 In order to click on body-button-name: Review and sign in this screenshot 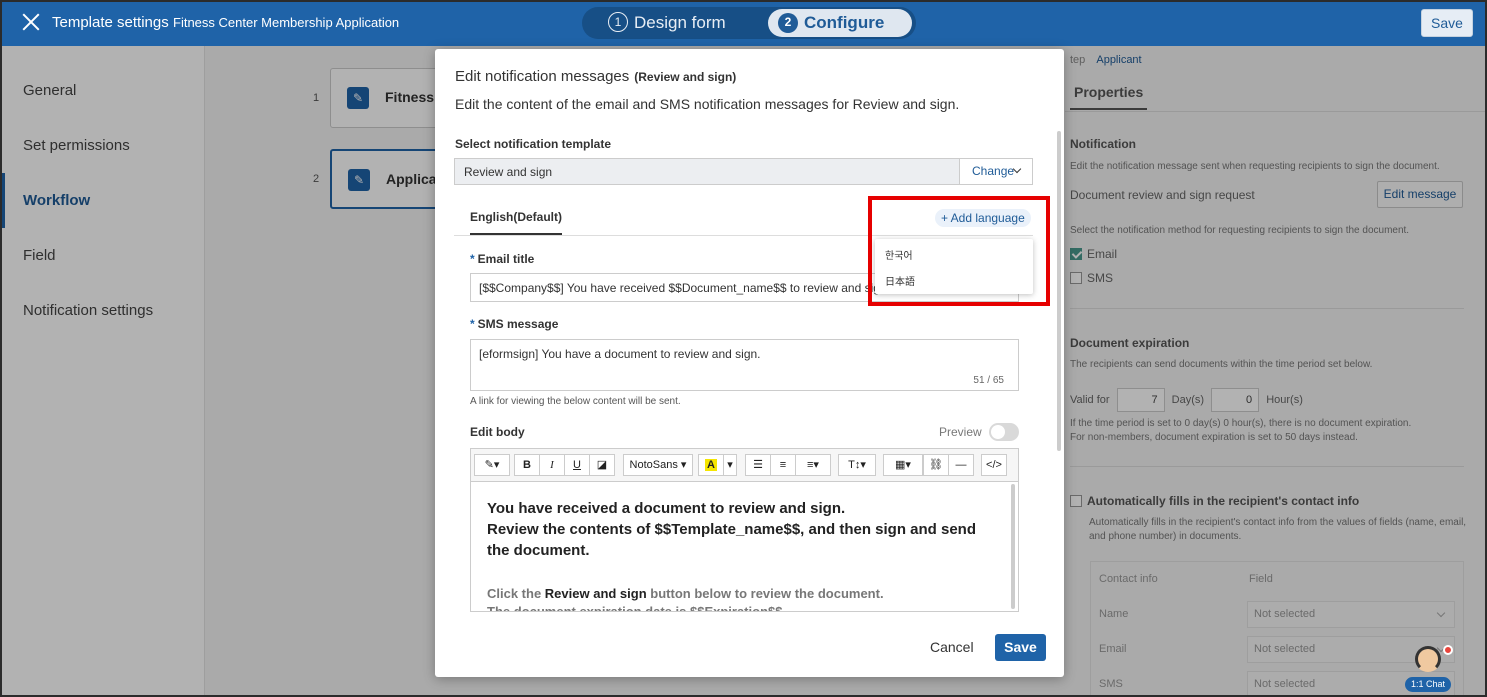, I will do `click(595, 593)`.